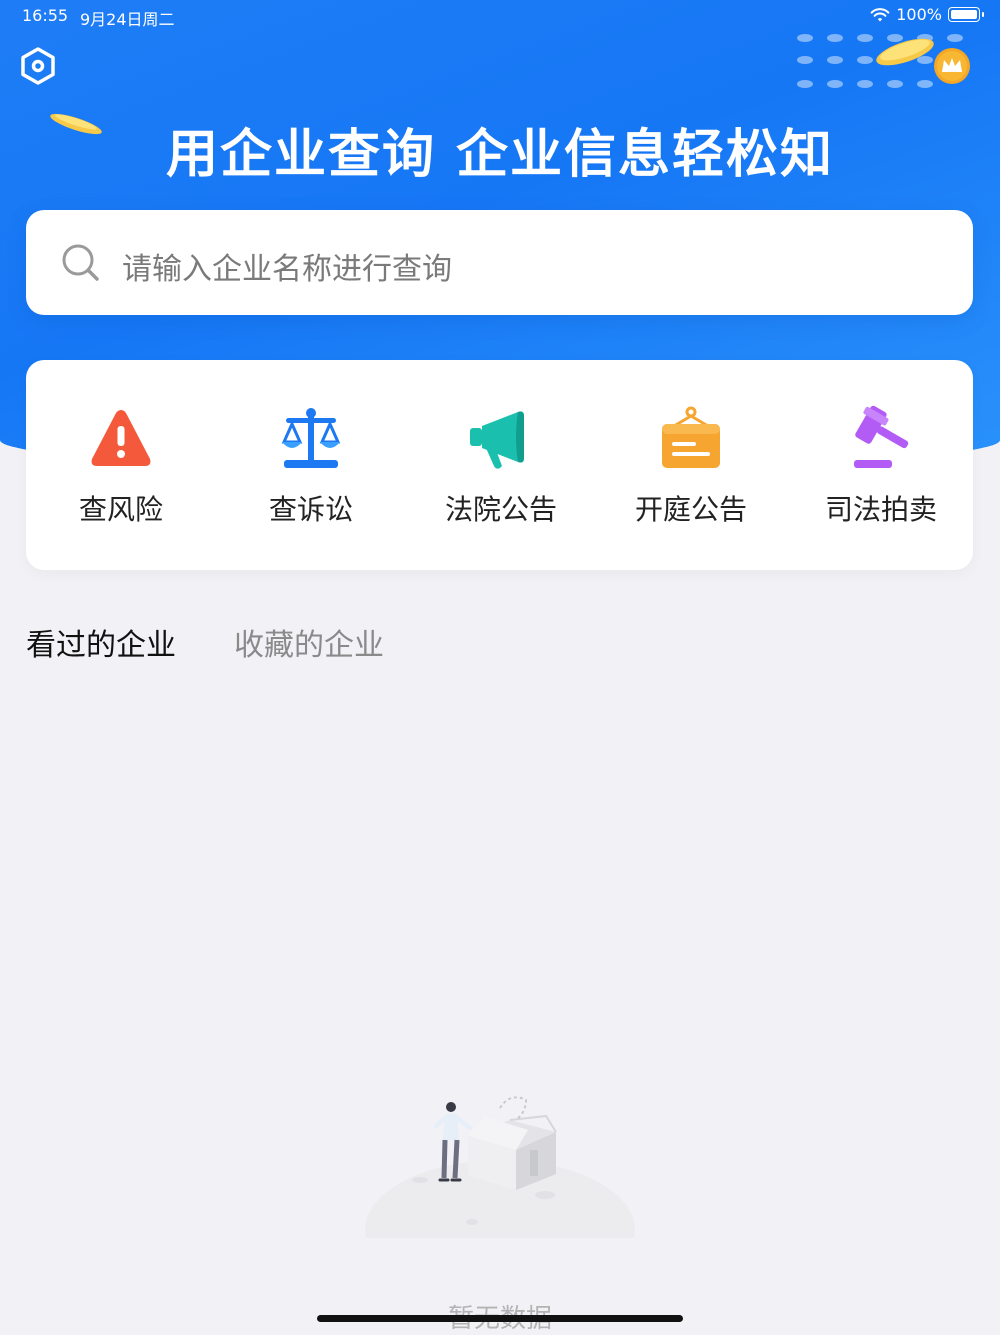  I want to click on status-bar: 16:55 9月24日周二 100%, so click(500, 16).